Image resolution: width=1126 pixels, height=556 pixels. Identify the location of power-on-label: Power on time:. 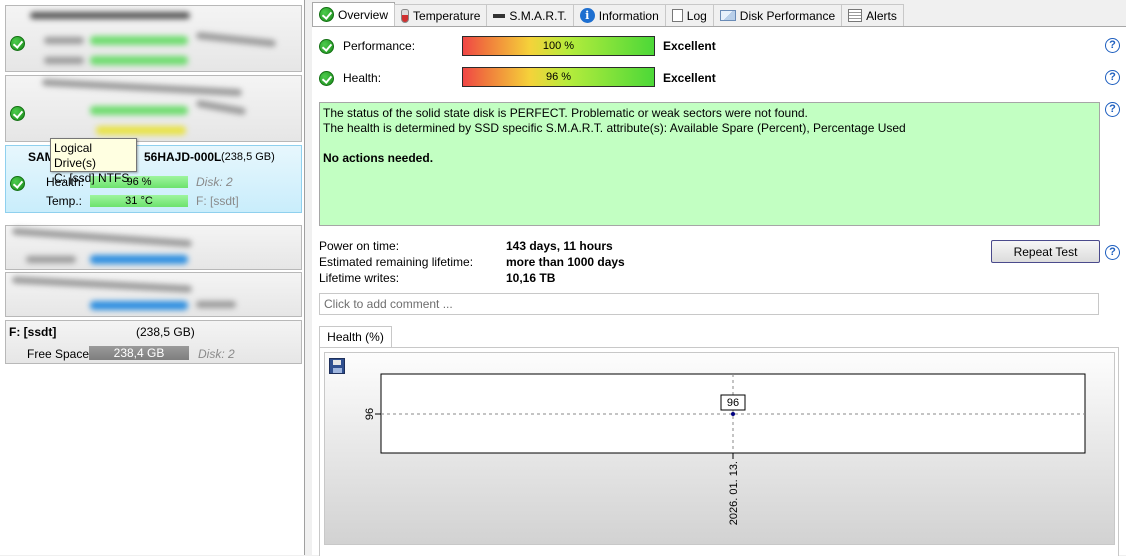
(359, 246).